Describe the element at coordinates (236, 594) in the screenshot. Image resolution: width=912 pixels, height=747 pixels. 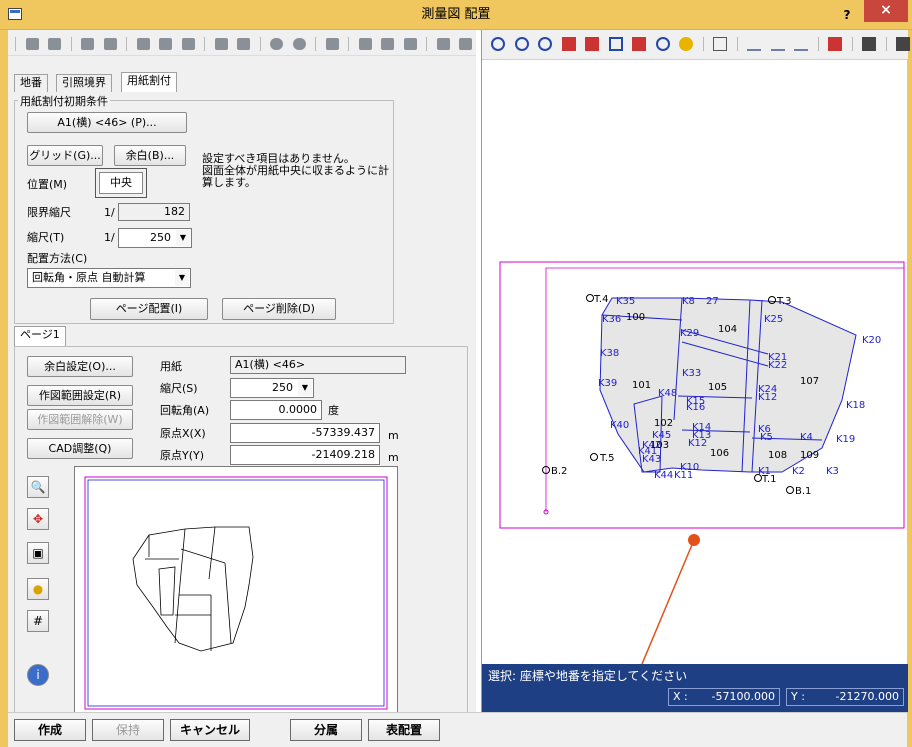
I see `preview-area` at that location.